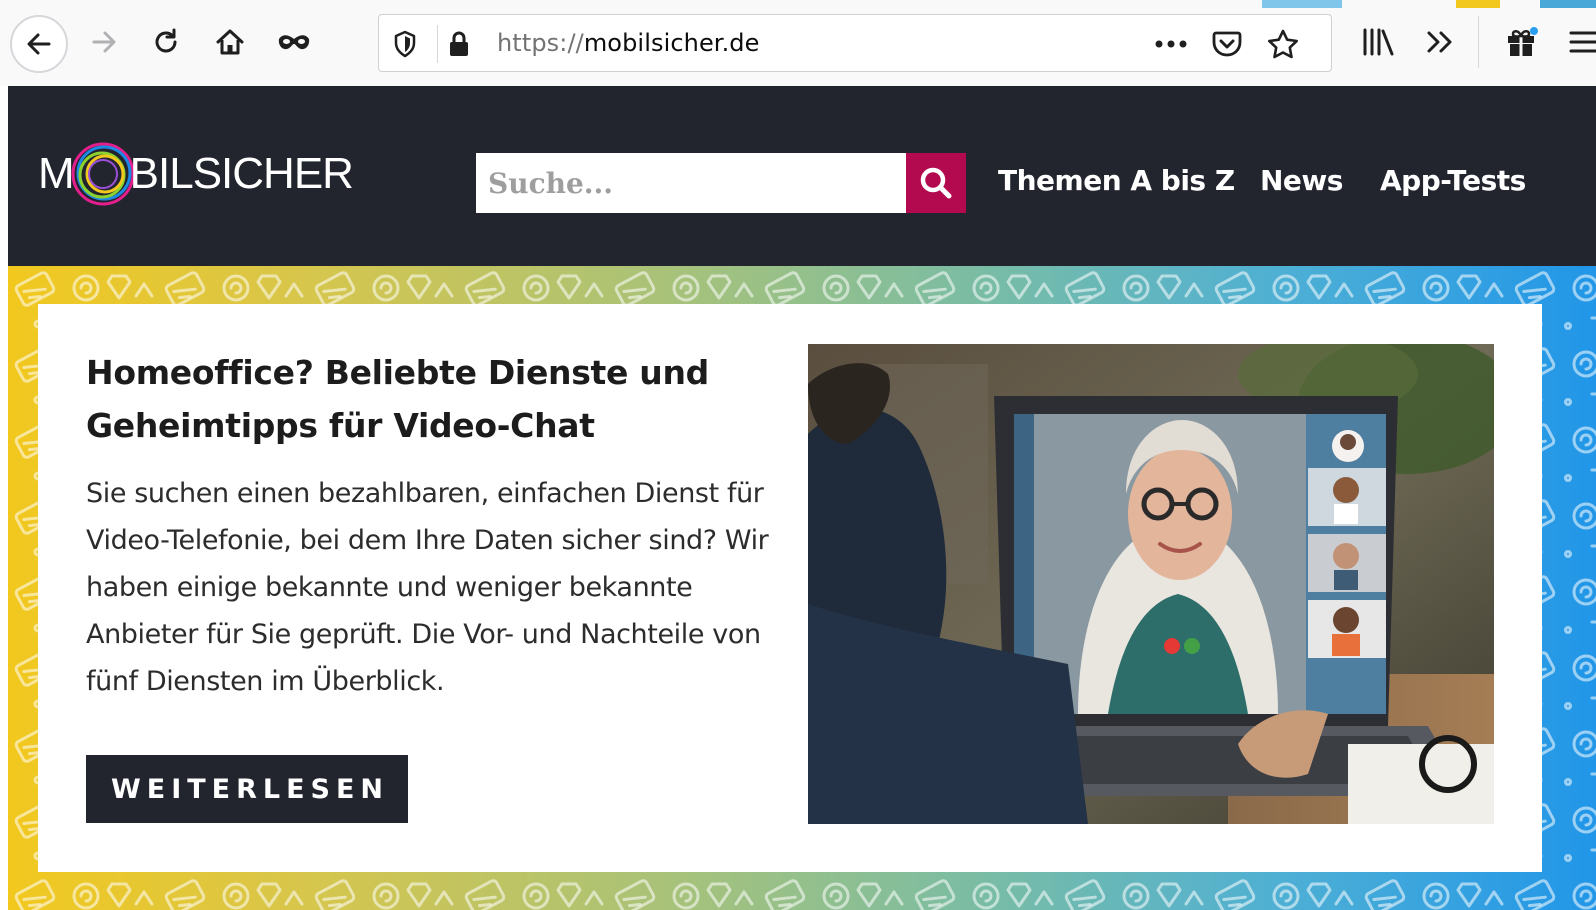 The image size is (1596, 910). I want to click on site-info-button, so click(459, 44).